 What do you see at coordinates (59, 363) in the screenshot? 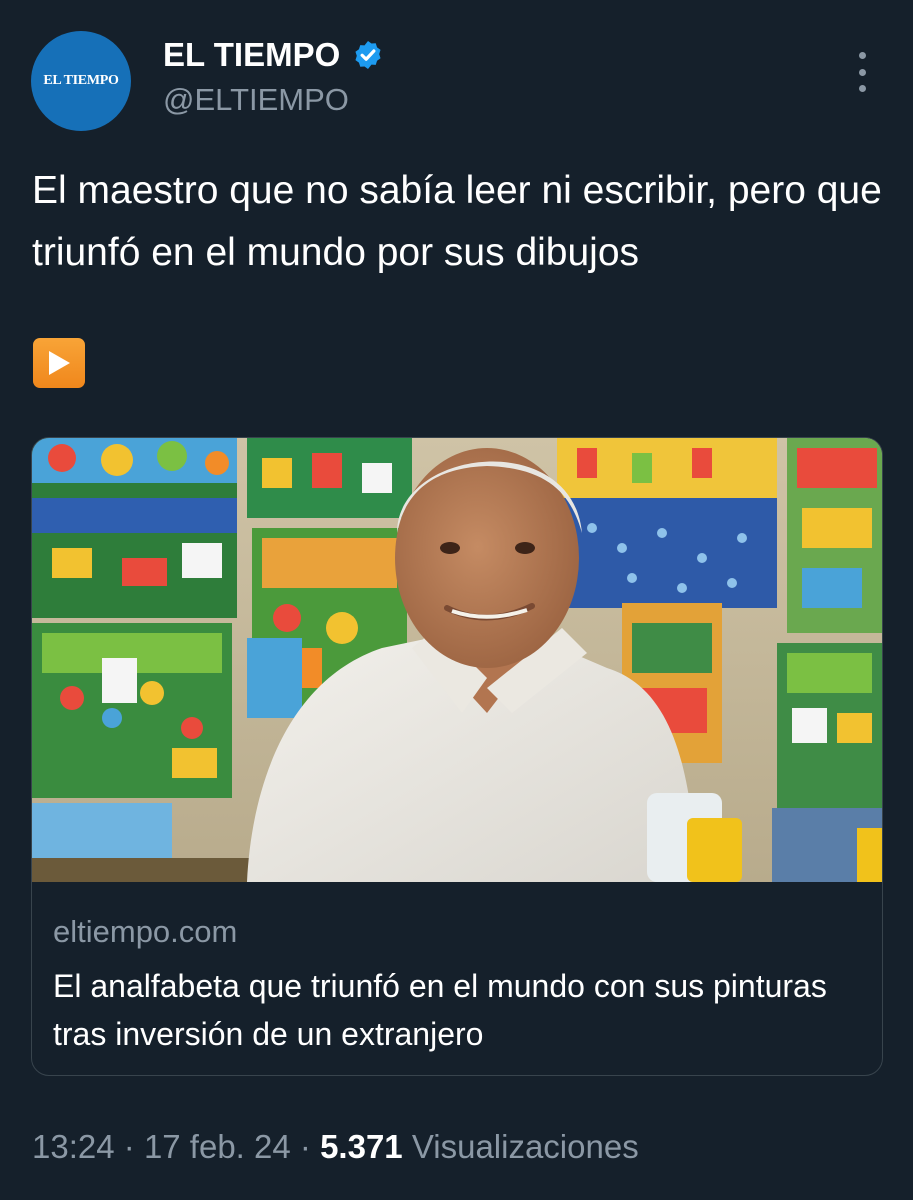
I see `play-button-emoji-icon` at bounding box center [59, 363].